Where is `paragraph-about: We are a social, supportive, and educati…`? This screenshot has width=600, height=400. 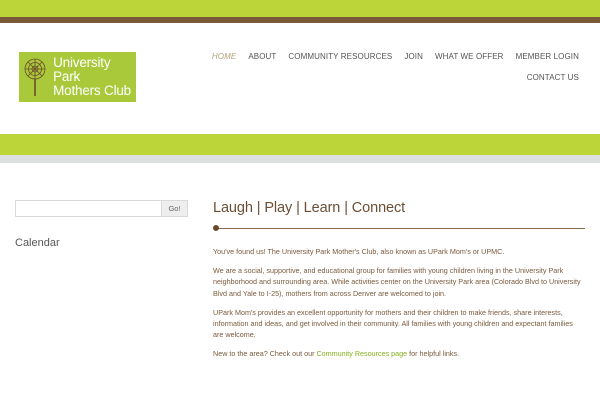
paragraph-about: We are a social, supportive, and educati… is located at coordinates (397, 282).